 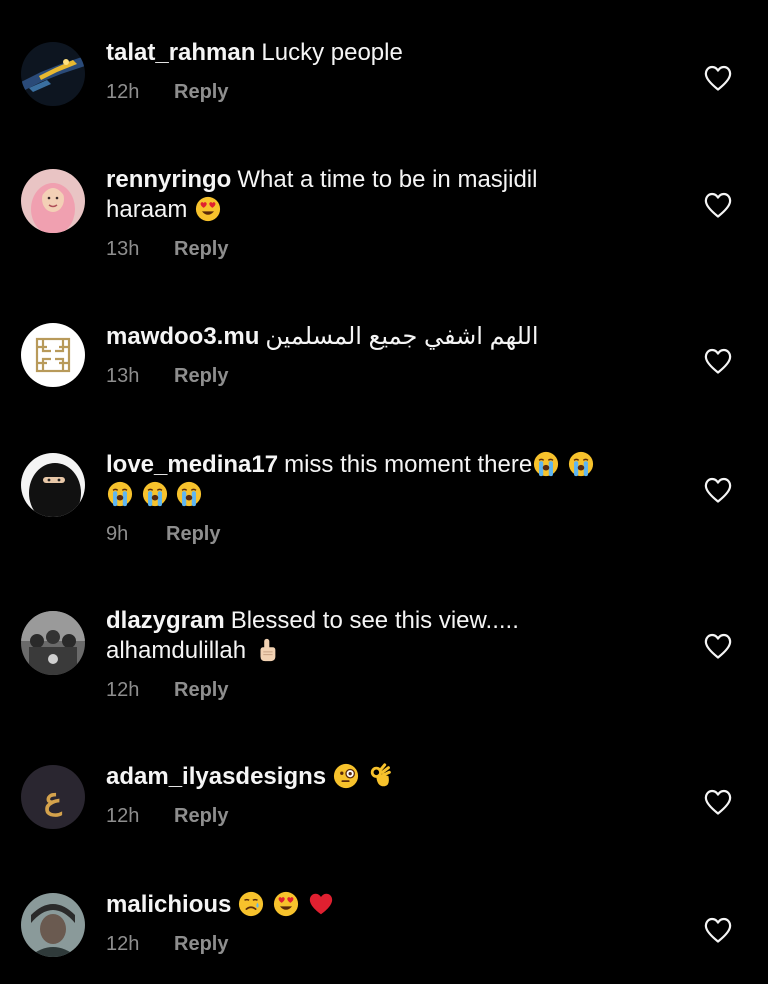 I want to click on username: rennyringo, so click(x=168, y=179).